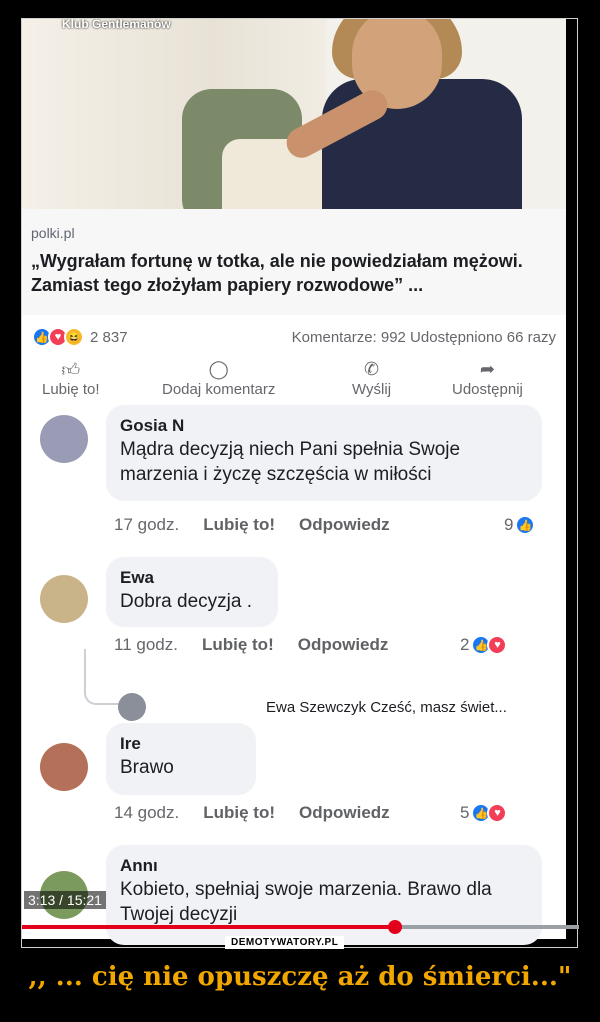  I want to click on comment-text: Brawo, so click(147, 767).